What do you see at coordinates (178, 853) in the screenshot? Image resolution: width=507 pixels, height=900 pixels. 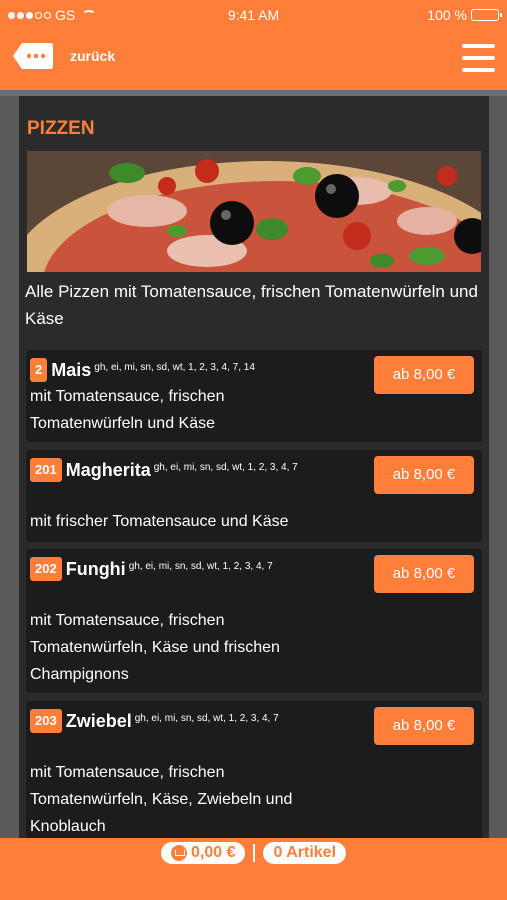 I see `cart-icon` at bounding box center [178, 853].